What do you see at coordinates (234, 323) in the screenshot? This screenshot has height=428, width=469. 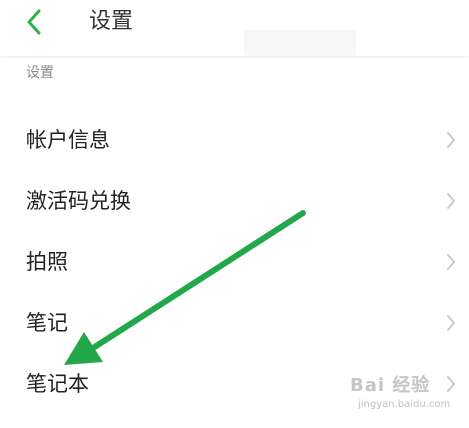 I see `menu-item-notes: 笔记` at bounding box center [234, 323].